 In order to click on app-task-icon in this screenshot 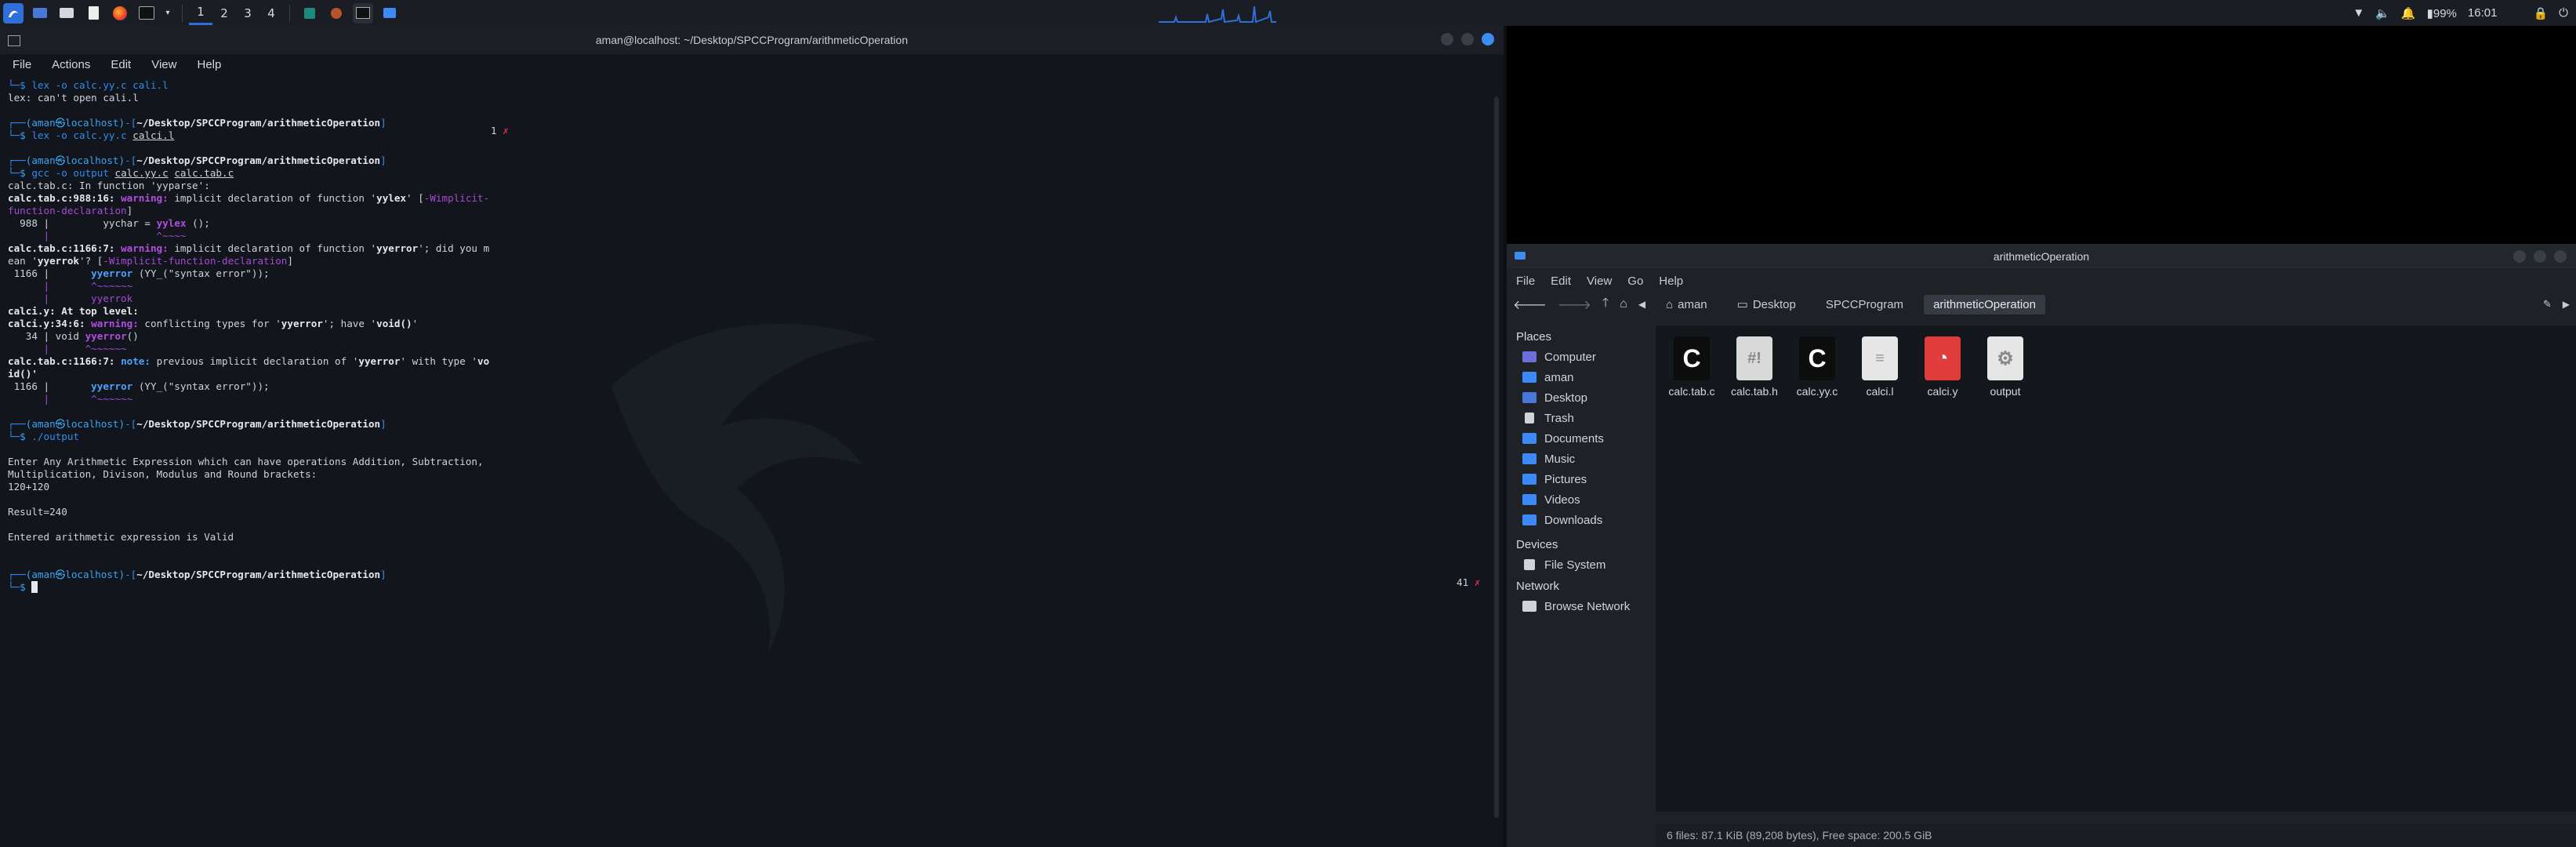, I will do `click(336, 13)`.